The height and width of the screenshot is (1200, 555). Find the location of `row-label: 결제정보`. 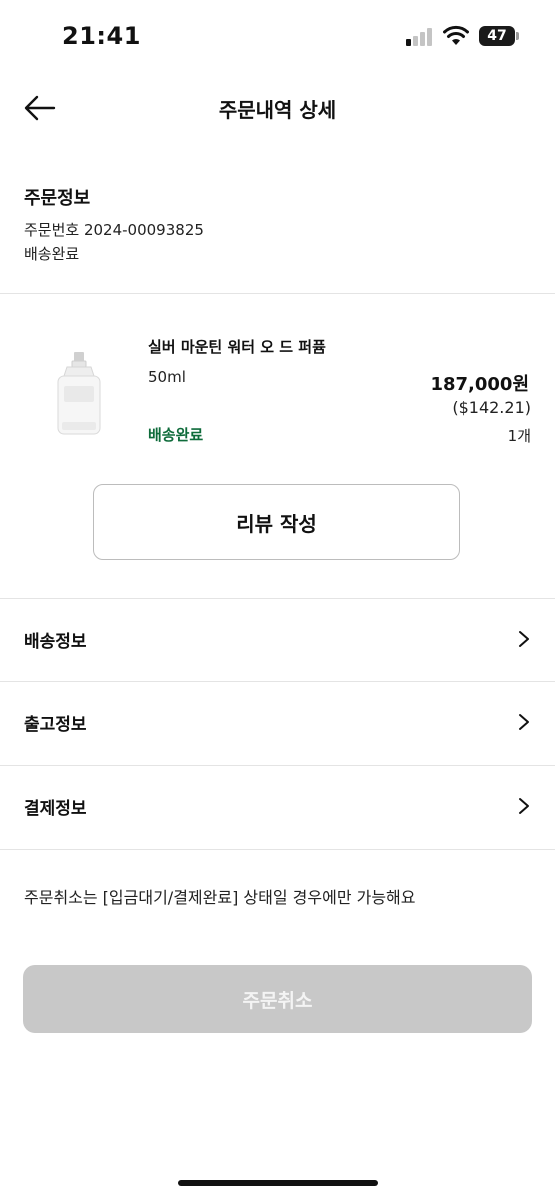

row-label: 결제정보 is located at coordinates (55, 809).